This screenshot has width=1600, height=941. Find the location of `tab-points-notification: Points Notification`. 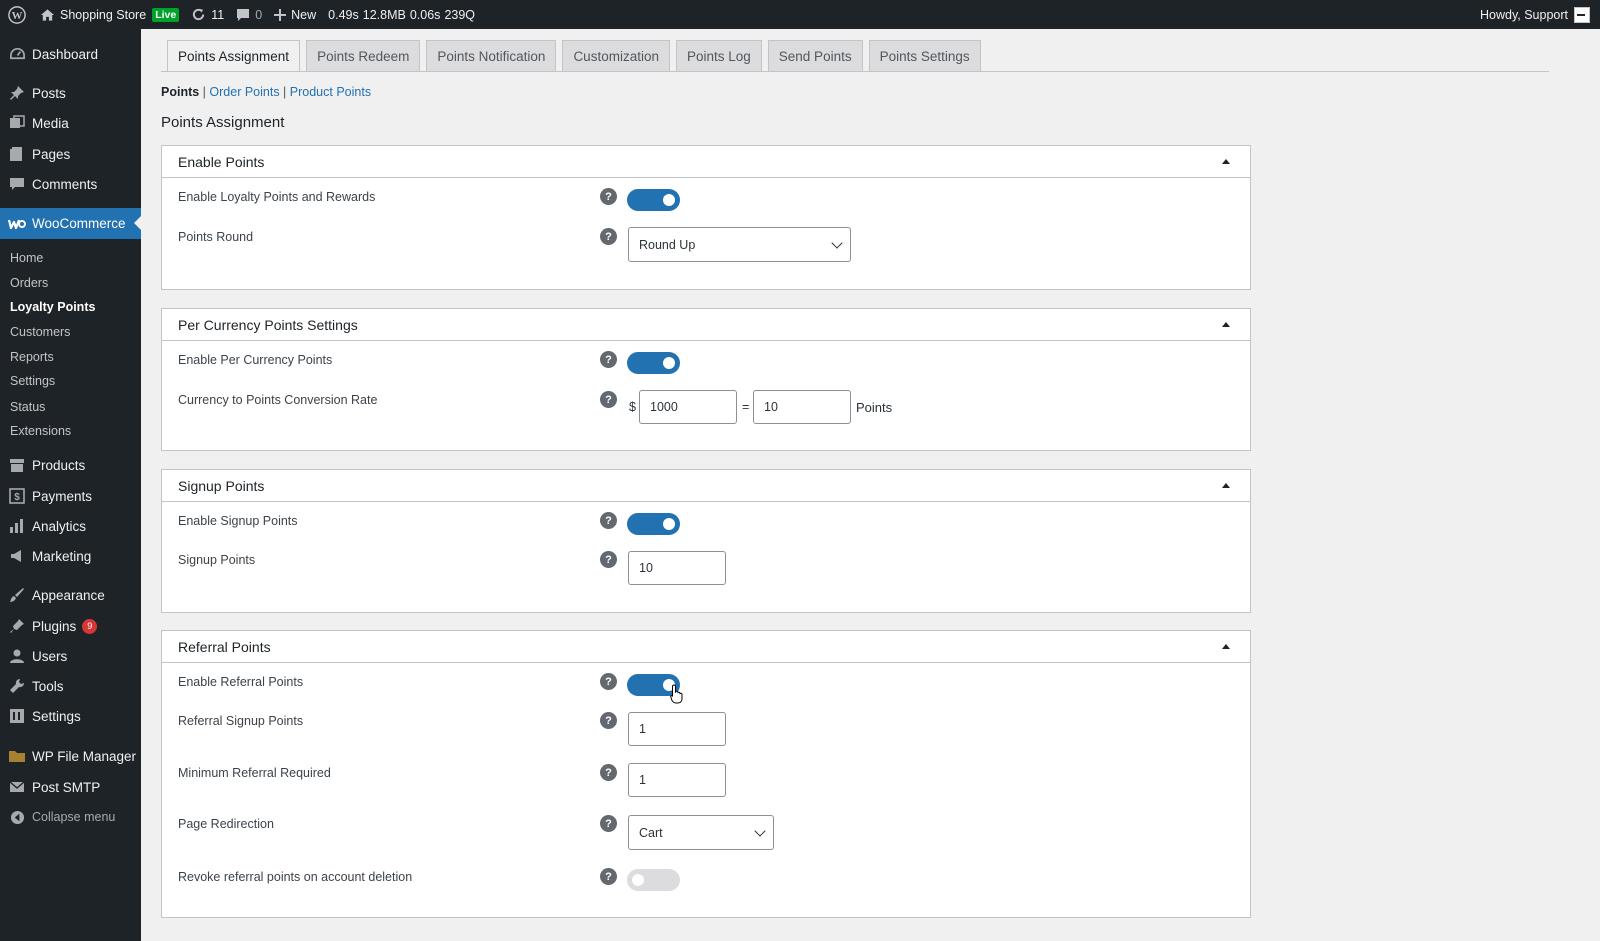

tab-points-notification: Points Notification is located at coordinates (491, 56).